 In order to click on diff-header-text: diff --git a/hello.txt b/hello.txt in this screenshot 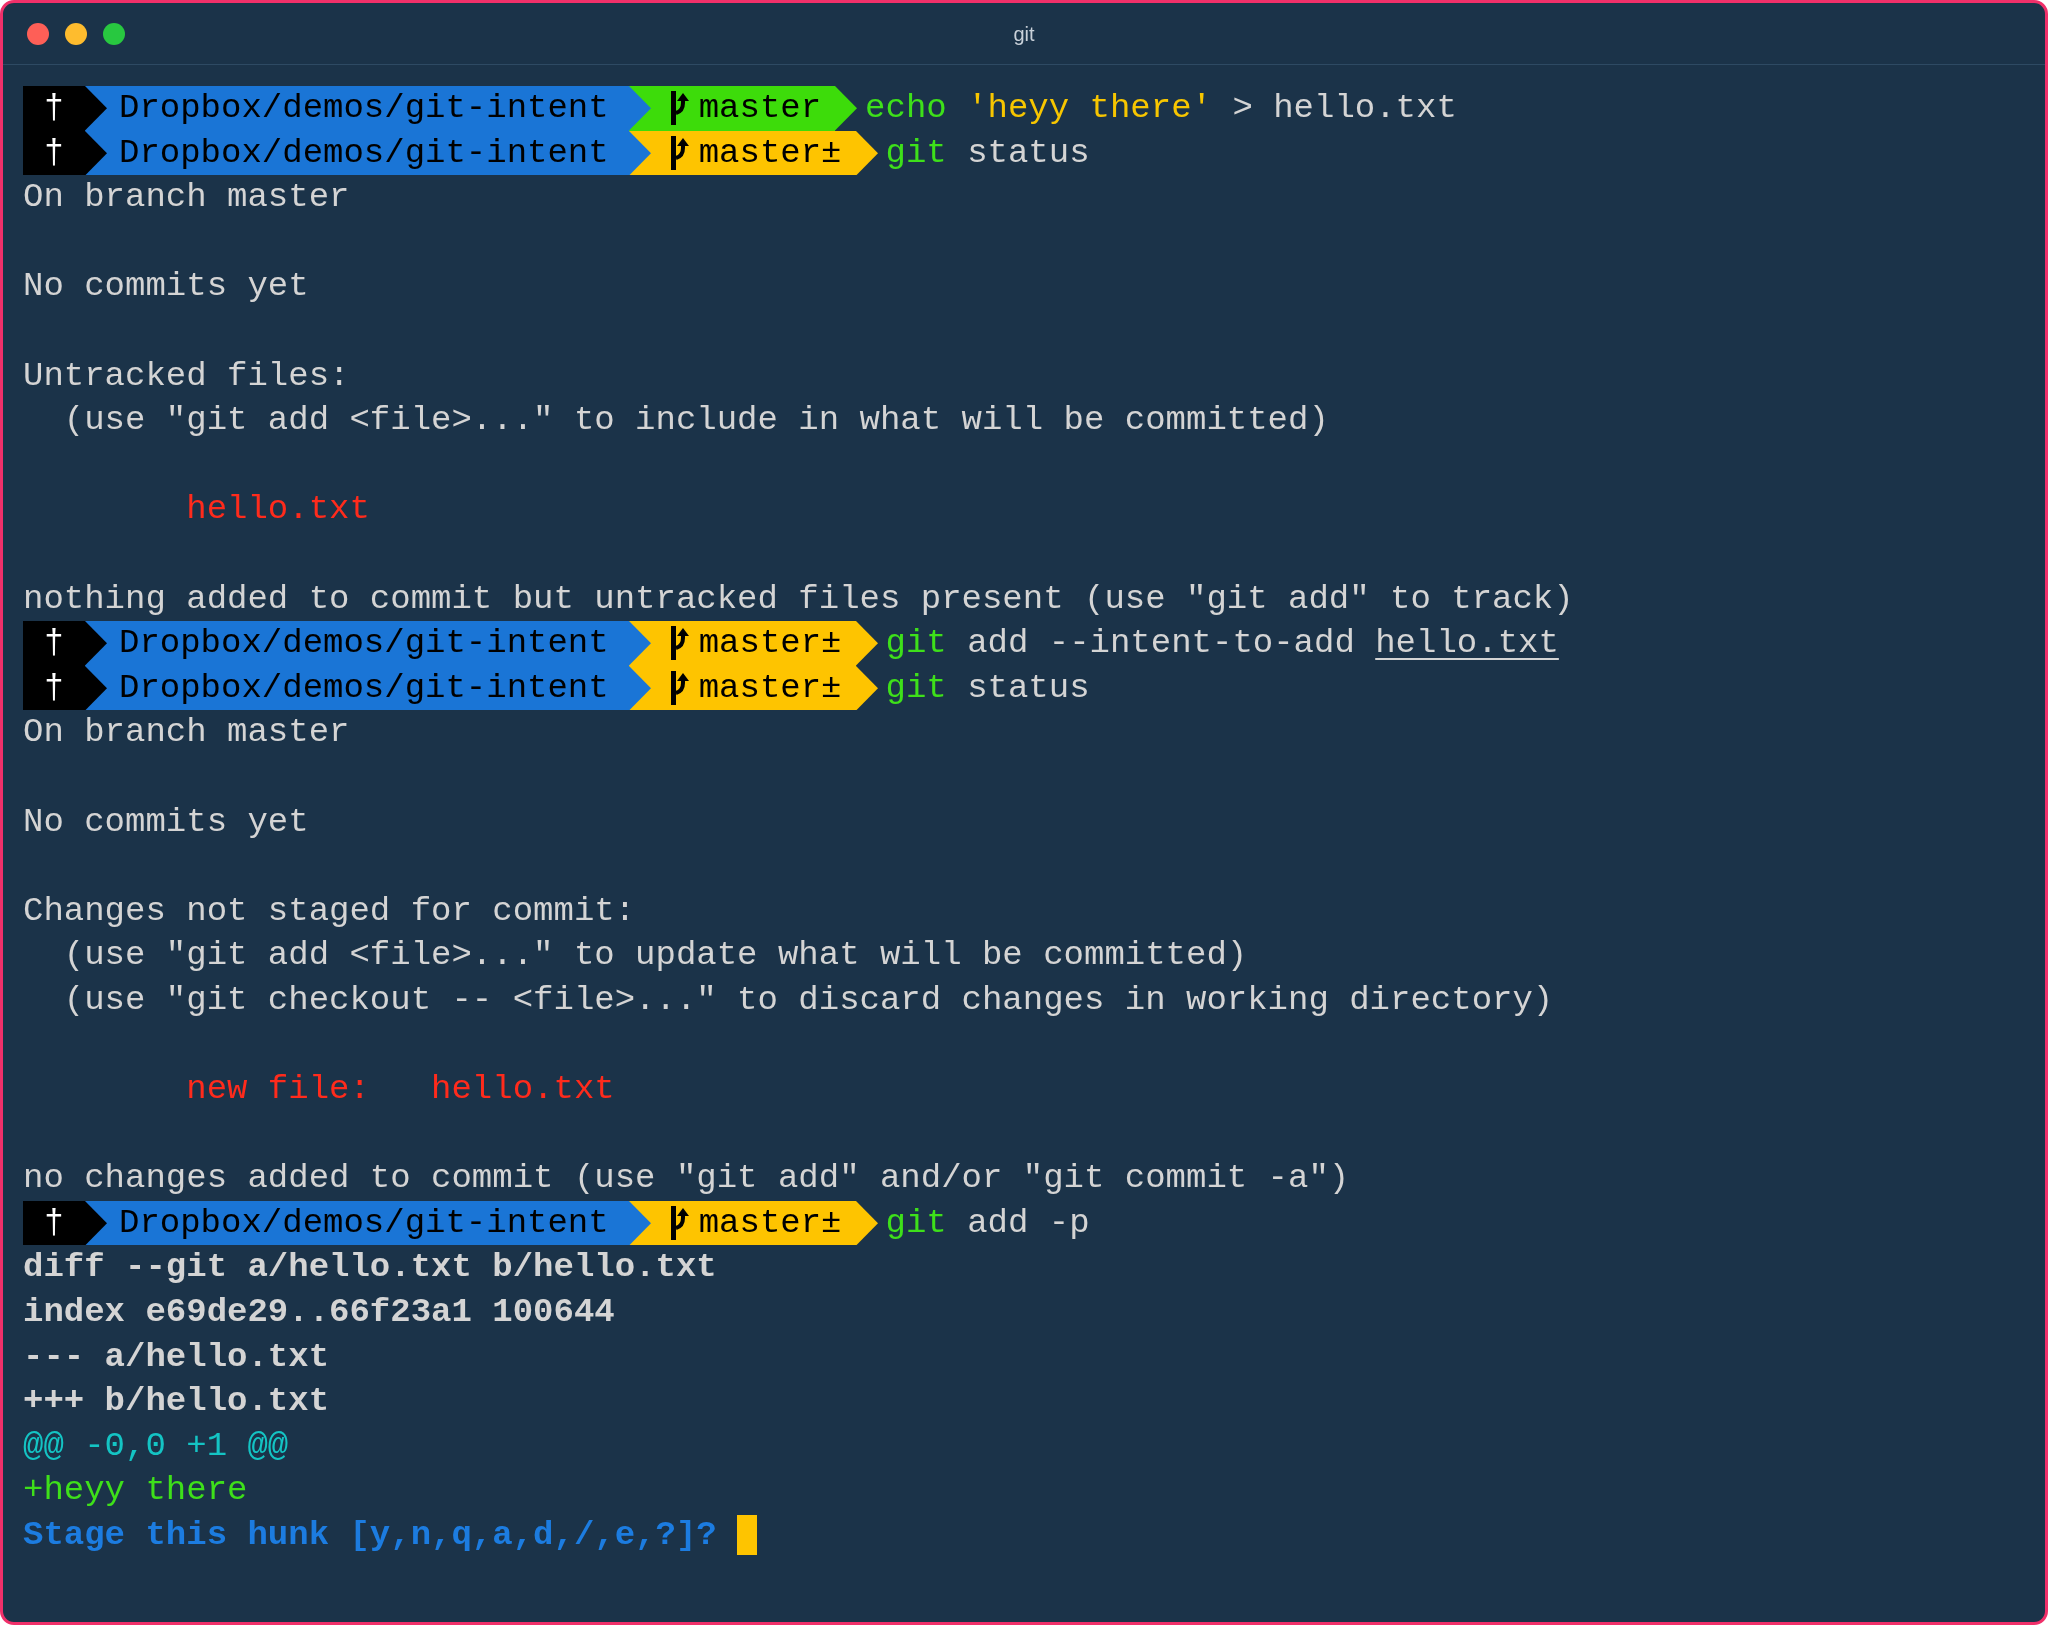, I will do `click(370, 1268)`.